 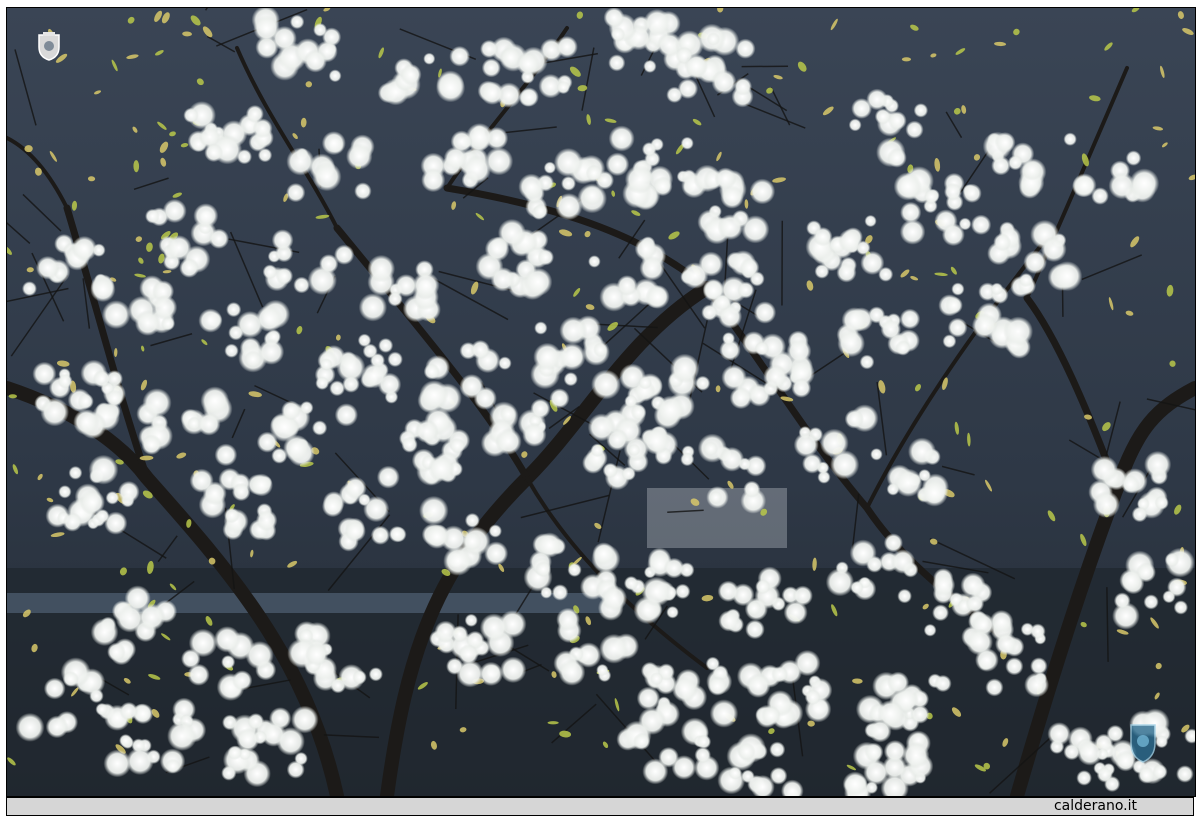 I want to click on site-caption: calderano.it, so click(x=1095, y=806).